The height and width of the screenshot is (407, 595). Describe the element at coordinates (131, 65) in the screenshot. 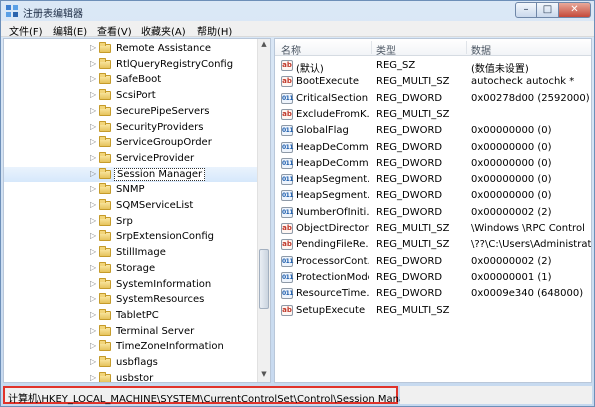

I see `tree-item: ▷ RtlQueryRegistryConfig` at that location.